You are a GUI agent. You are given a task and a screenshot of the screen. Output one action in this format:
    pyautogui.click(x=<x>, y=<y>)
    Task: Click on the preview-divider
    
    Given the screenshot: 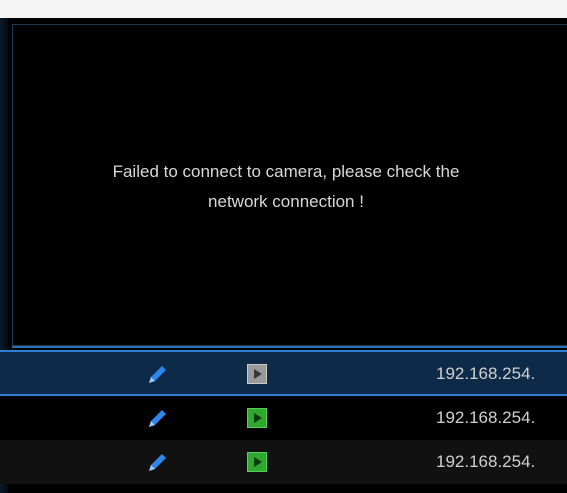 What is the action you would take?
    pyautogui.click(x=289, y=347)
    